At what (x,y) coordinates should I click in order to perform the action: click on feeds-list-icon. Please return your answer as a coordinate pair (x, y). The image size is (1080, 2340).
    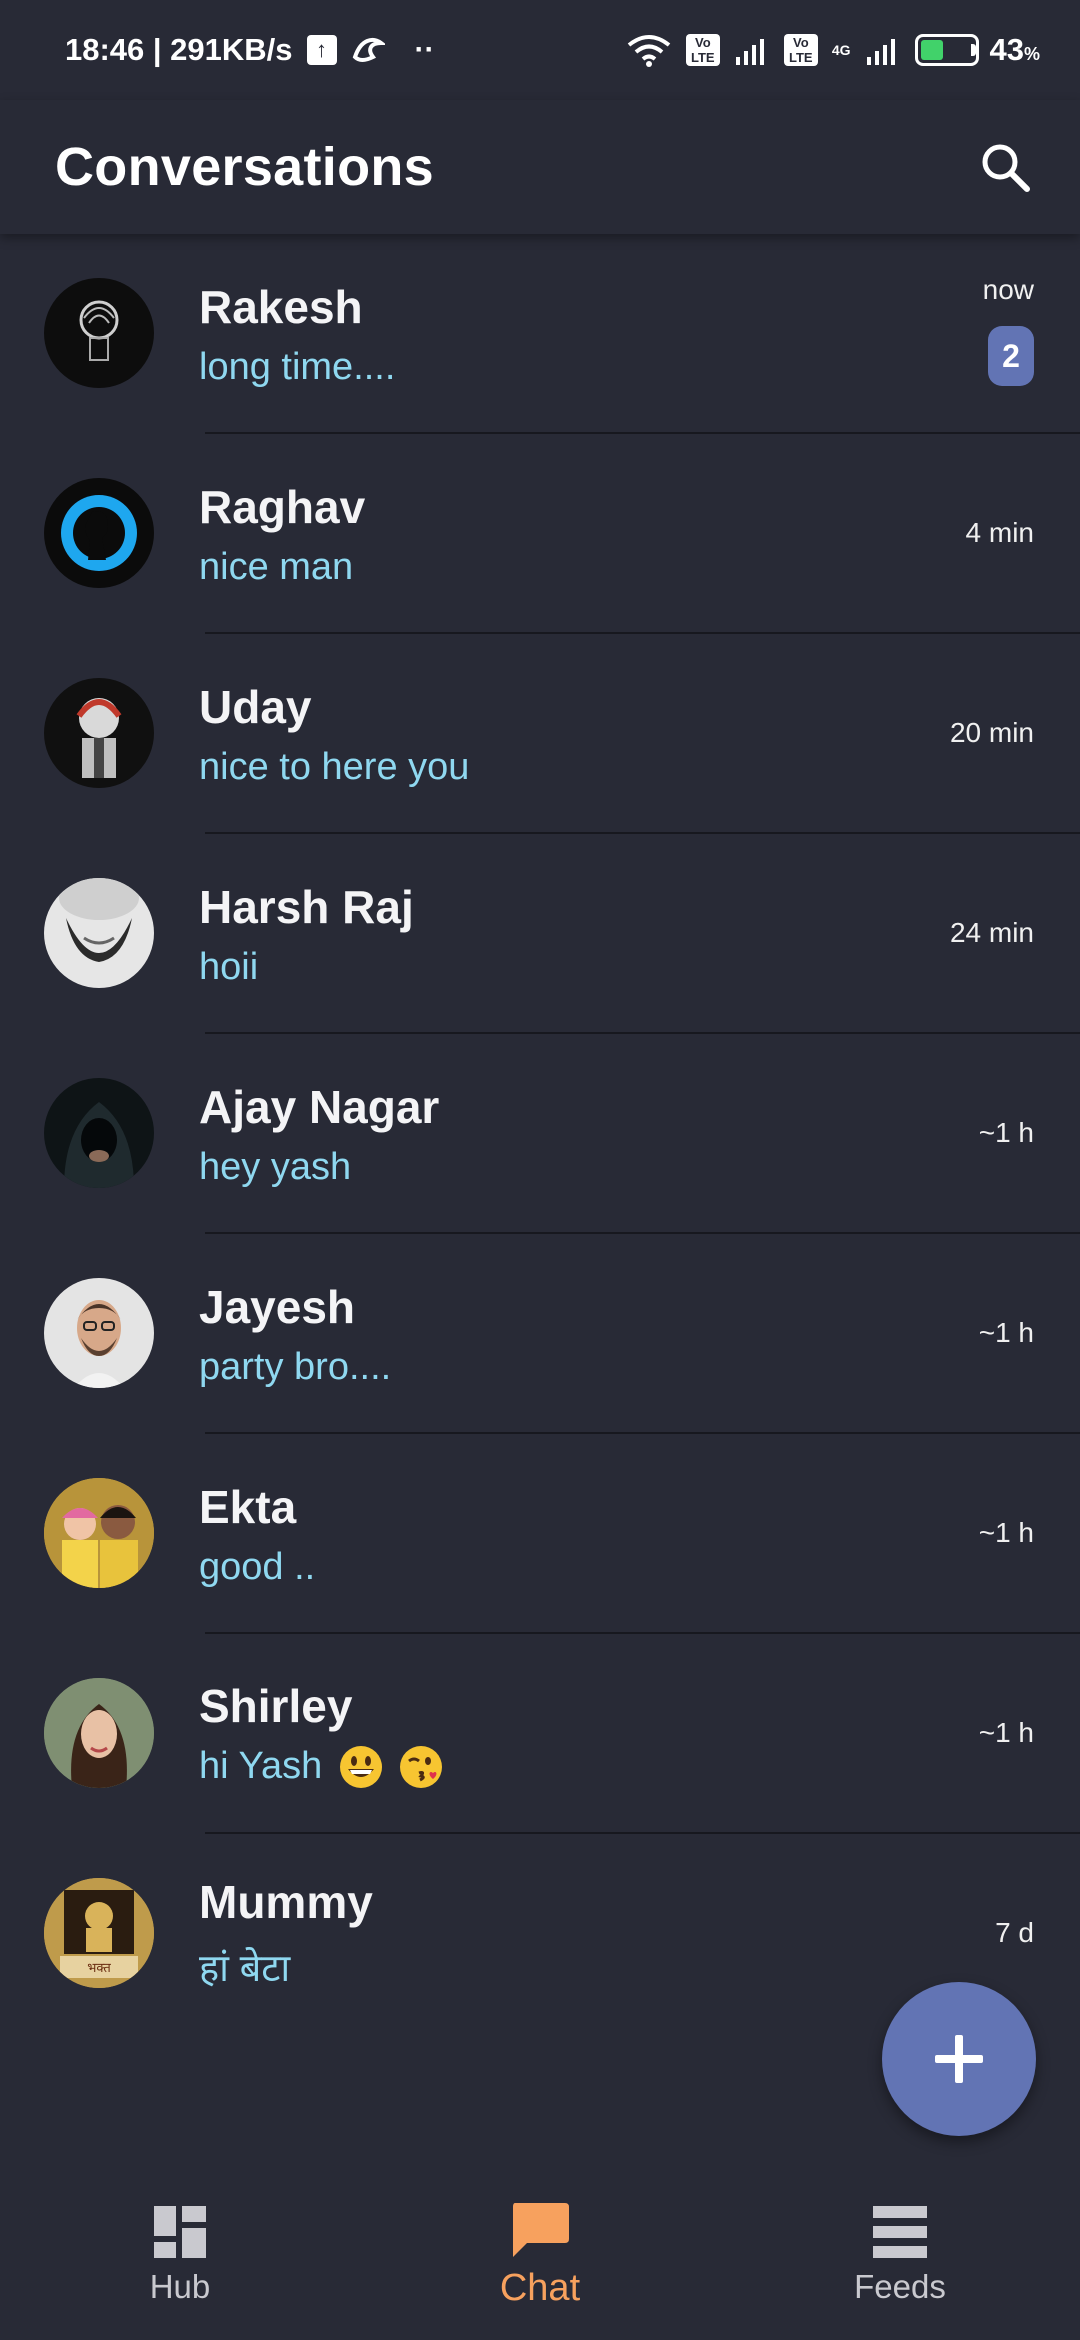
    Looking at the image, I should click on (900, 2232).